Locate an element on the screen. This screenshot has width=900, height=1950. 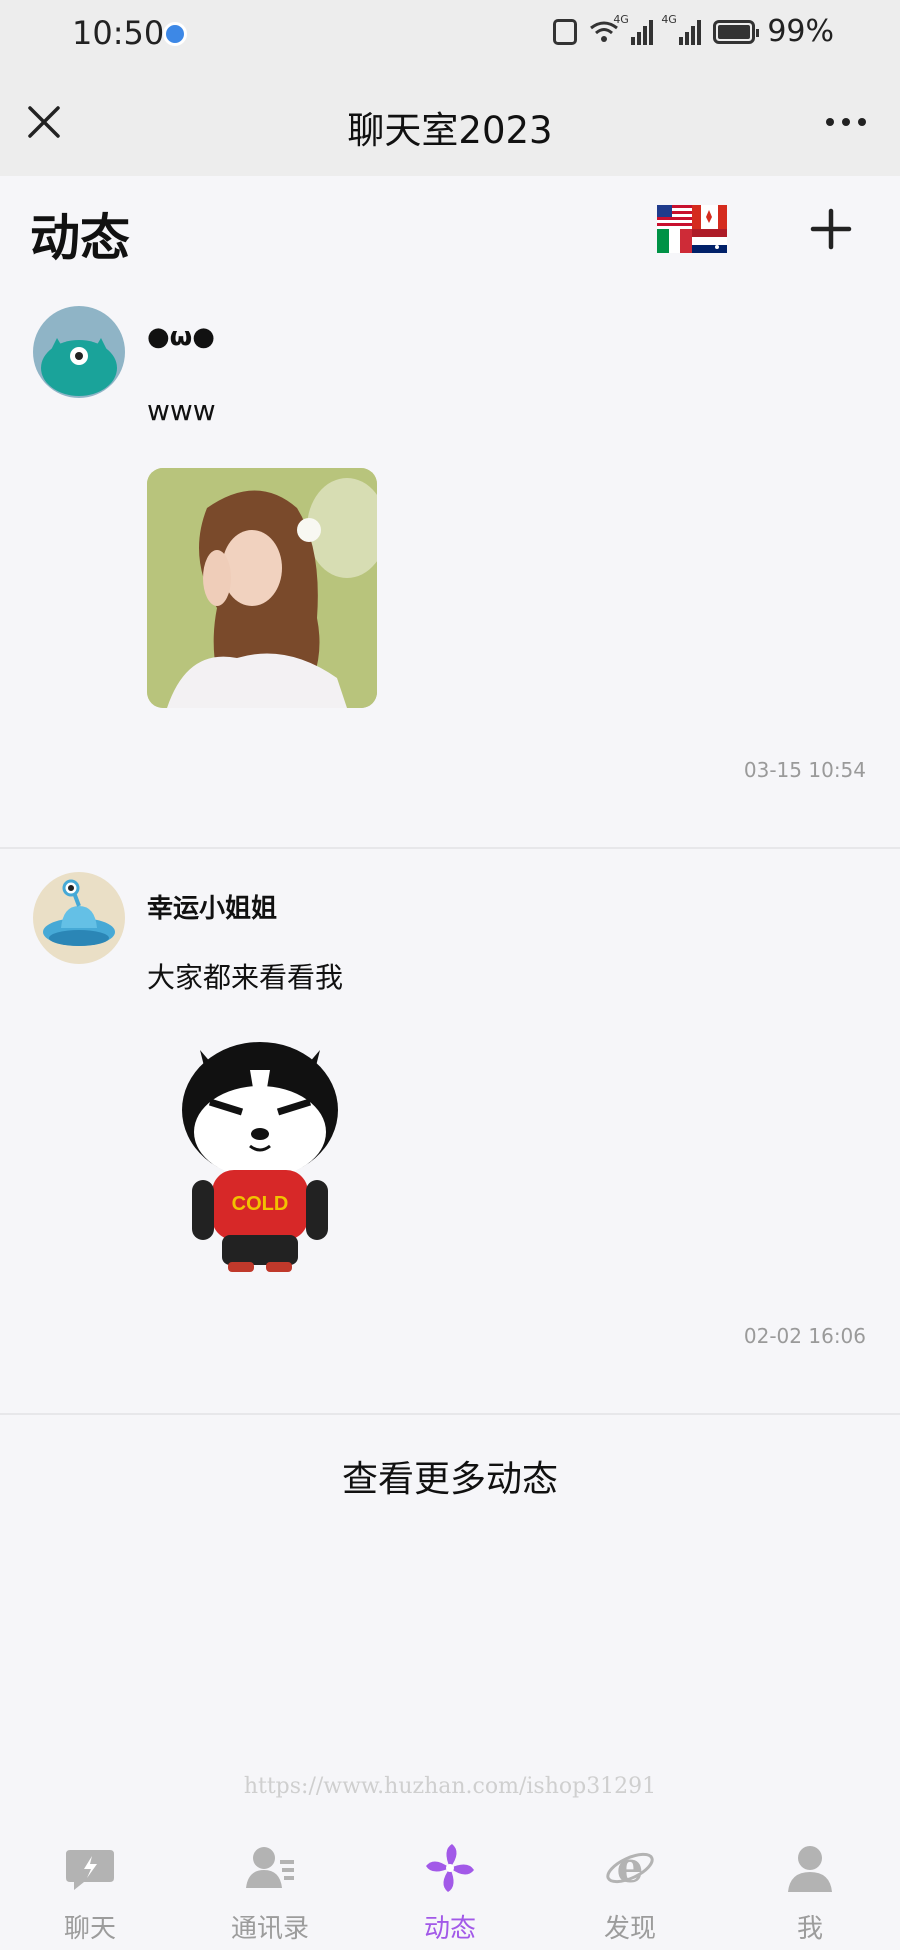
post-text: 大家都来看看我 is located at coordinates (245, 977).